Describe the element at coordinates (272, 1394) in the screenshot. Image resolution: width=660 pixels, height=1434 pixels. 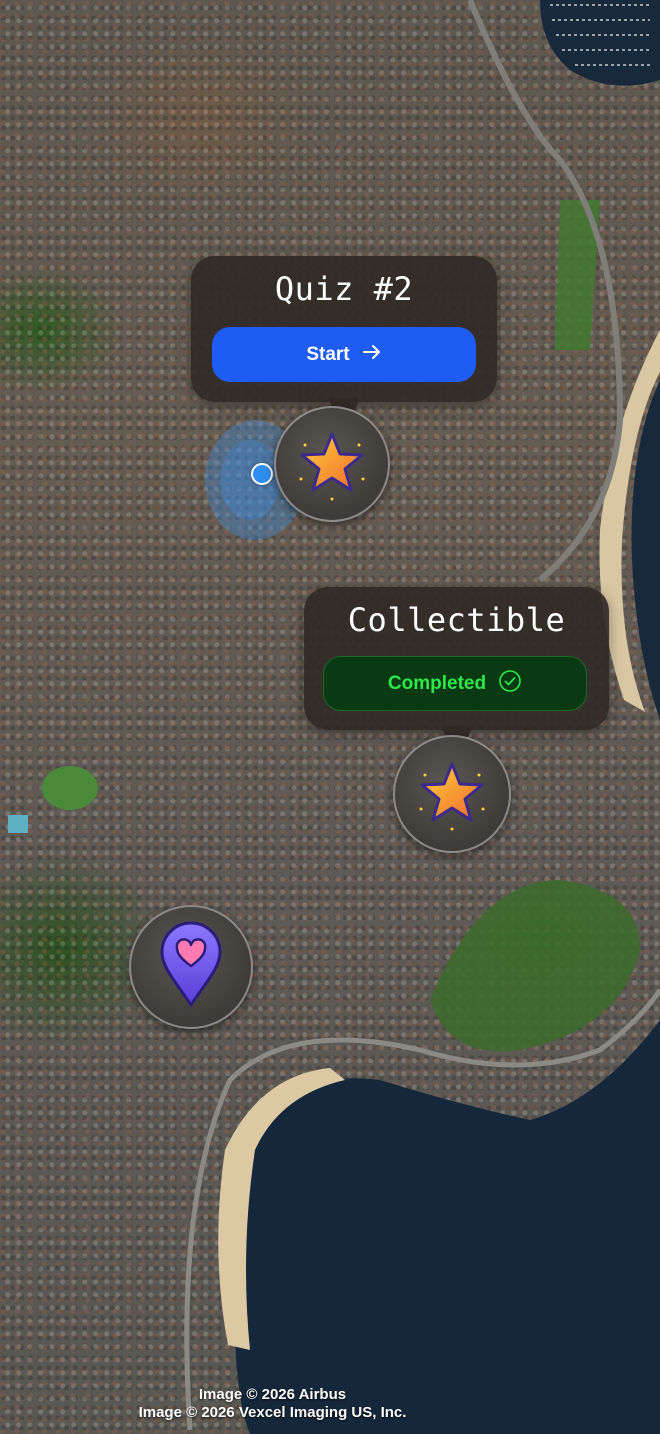
I see `attribution-line-1: Image © 2026 Airbus` at that location.